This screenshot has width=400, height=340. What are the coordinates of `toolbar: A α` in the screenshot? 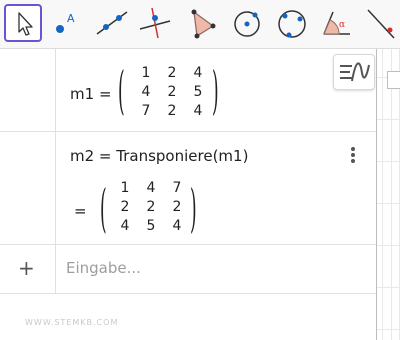 It's located at (200, 24).